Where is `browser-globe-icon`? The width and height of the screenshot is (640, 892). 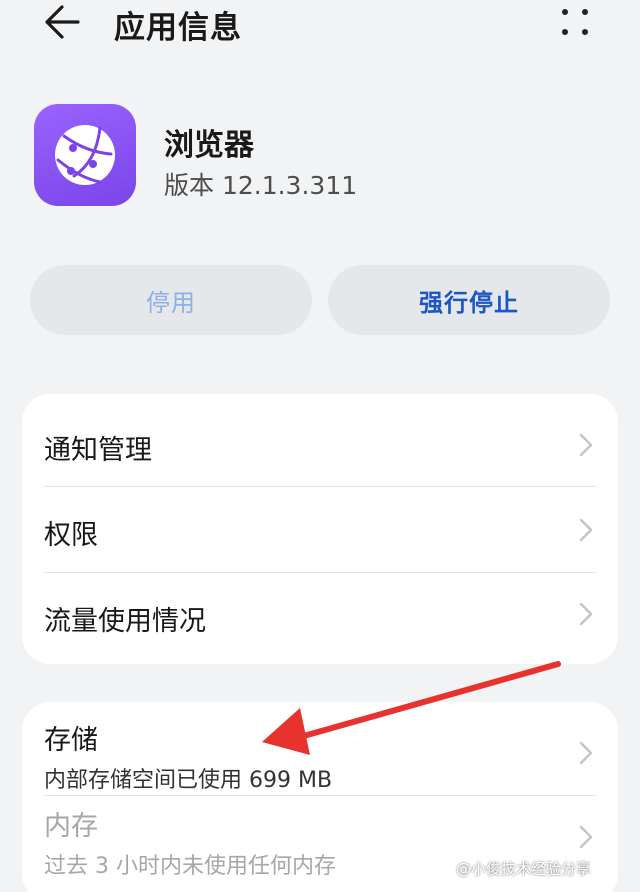 browser-globe-icon is located at coordinates (85, 155).